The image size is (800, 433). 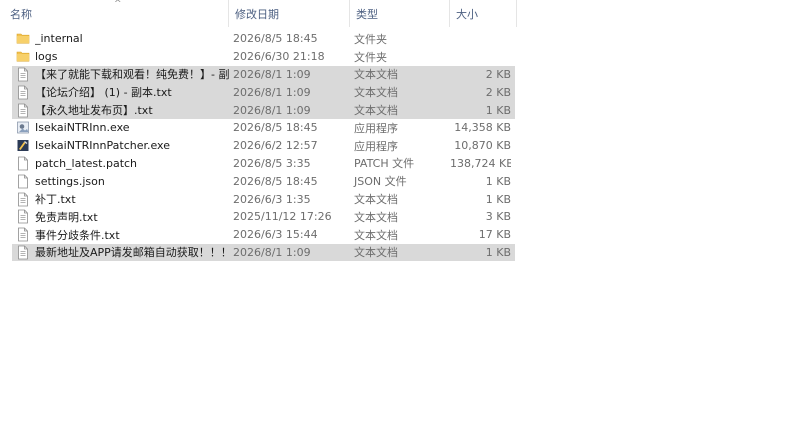 I want to click on column-header-size: 大小, so click(x=483, y=13).